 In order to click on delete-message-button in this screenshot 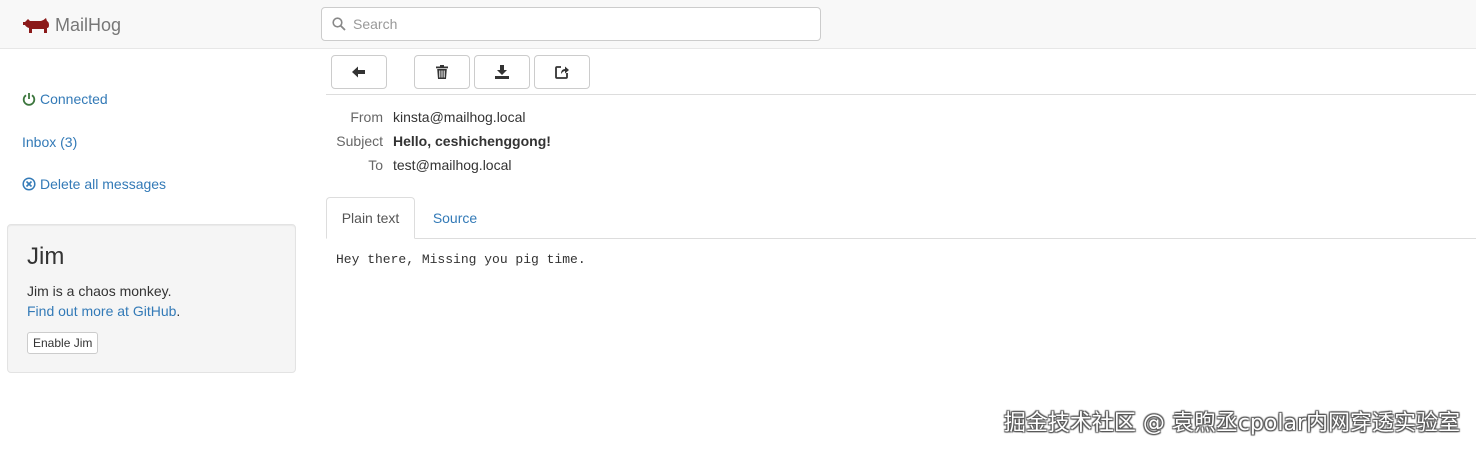, I will do `click(442, 72)`.